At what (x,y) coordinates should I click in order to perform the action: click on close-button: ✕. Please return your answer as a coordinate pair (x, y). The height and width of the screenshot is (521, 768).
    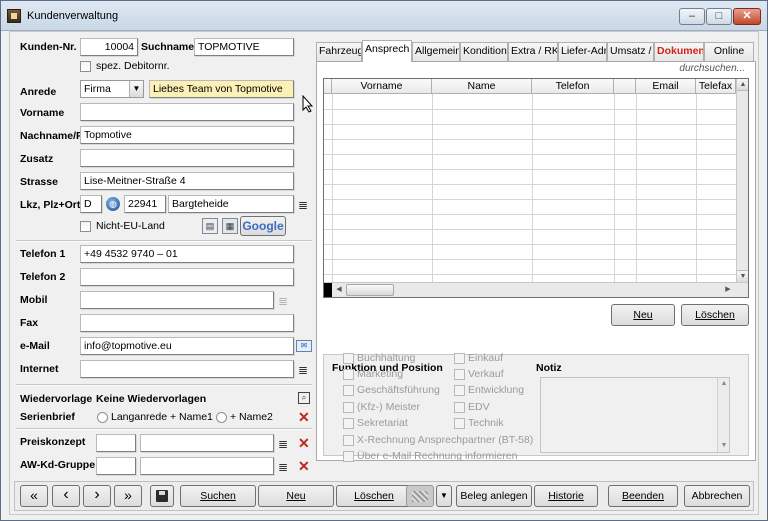
    Looking at the image, I should click on (747, 16).